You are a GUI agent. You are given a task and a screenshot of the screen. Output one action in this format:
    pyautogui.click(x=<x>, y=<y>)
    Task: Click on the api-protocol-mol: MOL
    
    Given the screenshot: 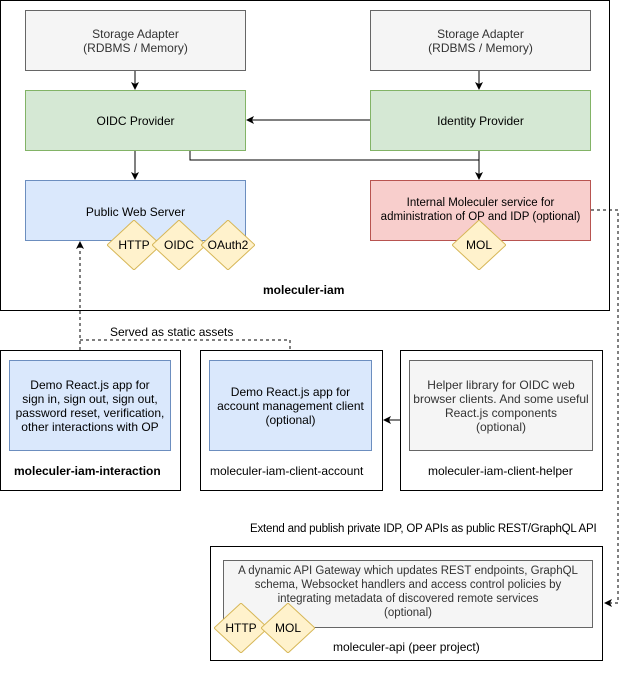 What is the action you would take?
    pyautogui.click(x=288, y=628)
    